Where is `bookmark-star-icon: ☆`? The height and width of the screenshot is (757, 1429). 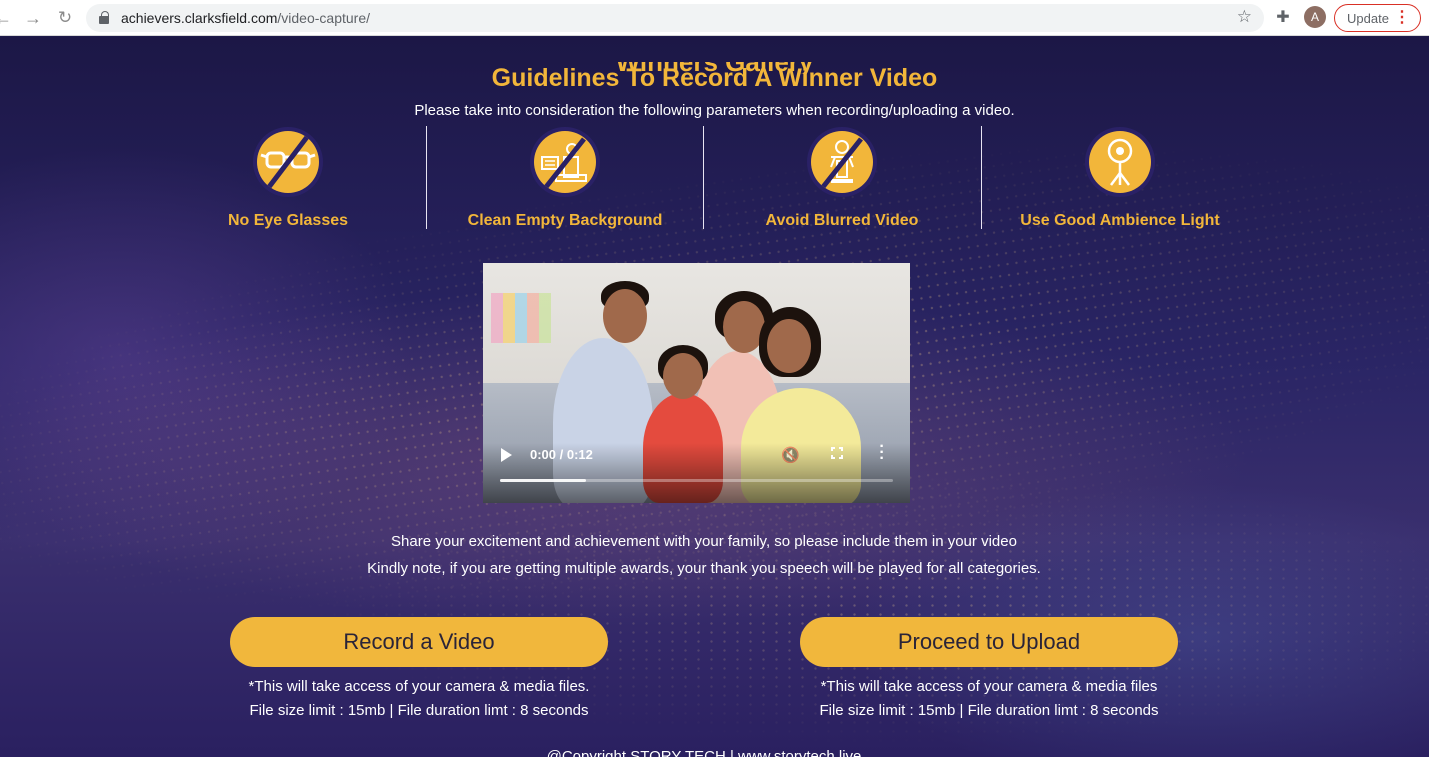 bookmark-star-icon: ☆ is located at coordinates (1244, 17).